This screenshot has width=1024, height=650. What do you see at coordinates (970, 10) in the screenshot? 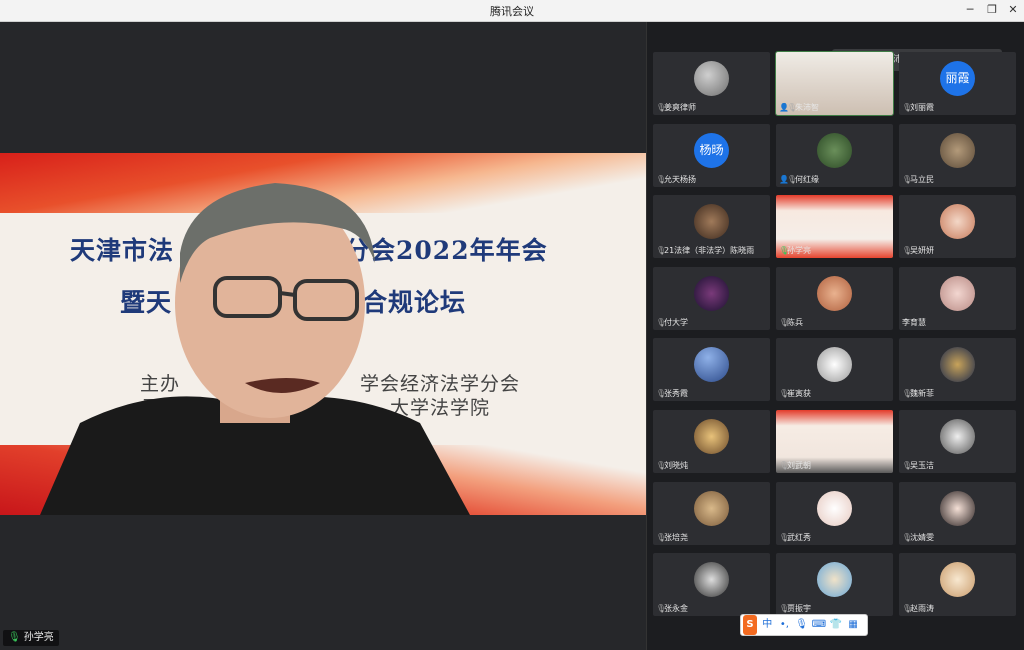
I see `minimize-button: ─` at bounding box center [970, 10].